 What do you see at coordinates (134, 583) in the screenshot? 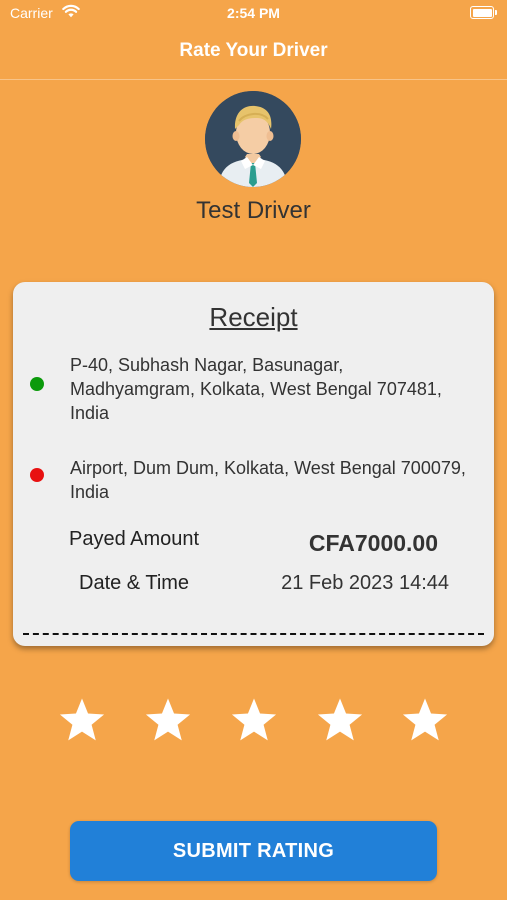
I see `datetime-label: Date & Time` at bounding box center [134, 583].